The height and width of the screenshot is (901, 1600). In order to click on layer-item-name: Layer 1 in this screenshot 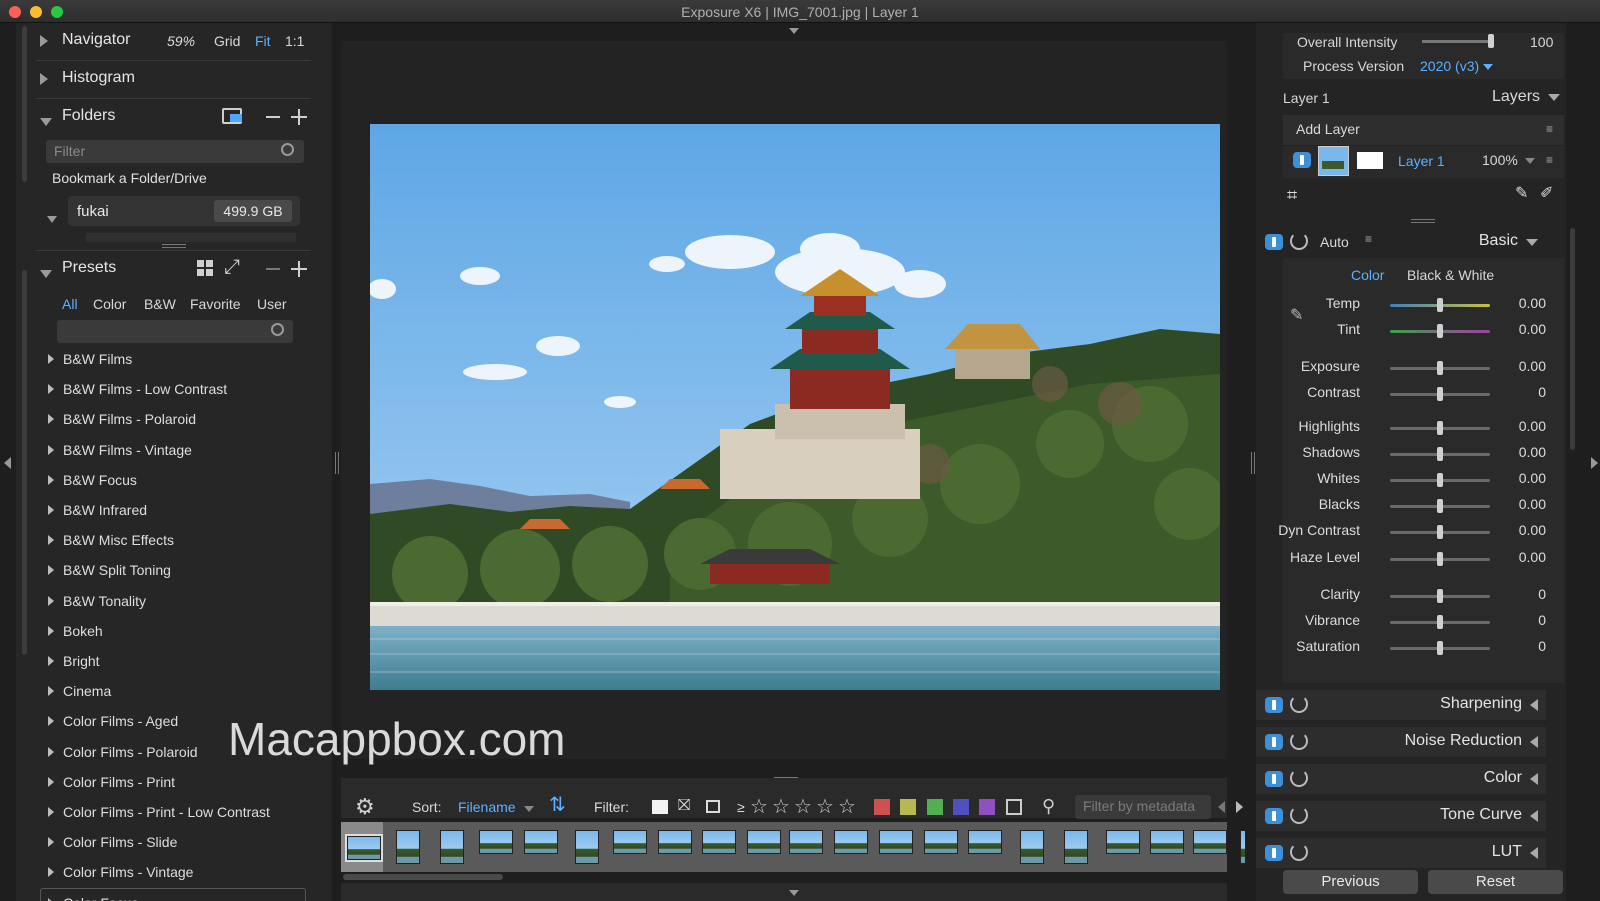, I will do `click(1421, 161)`.